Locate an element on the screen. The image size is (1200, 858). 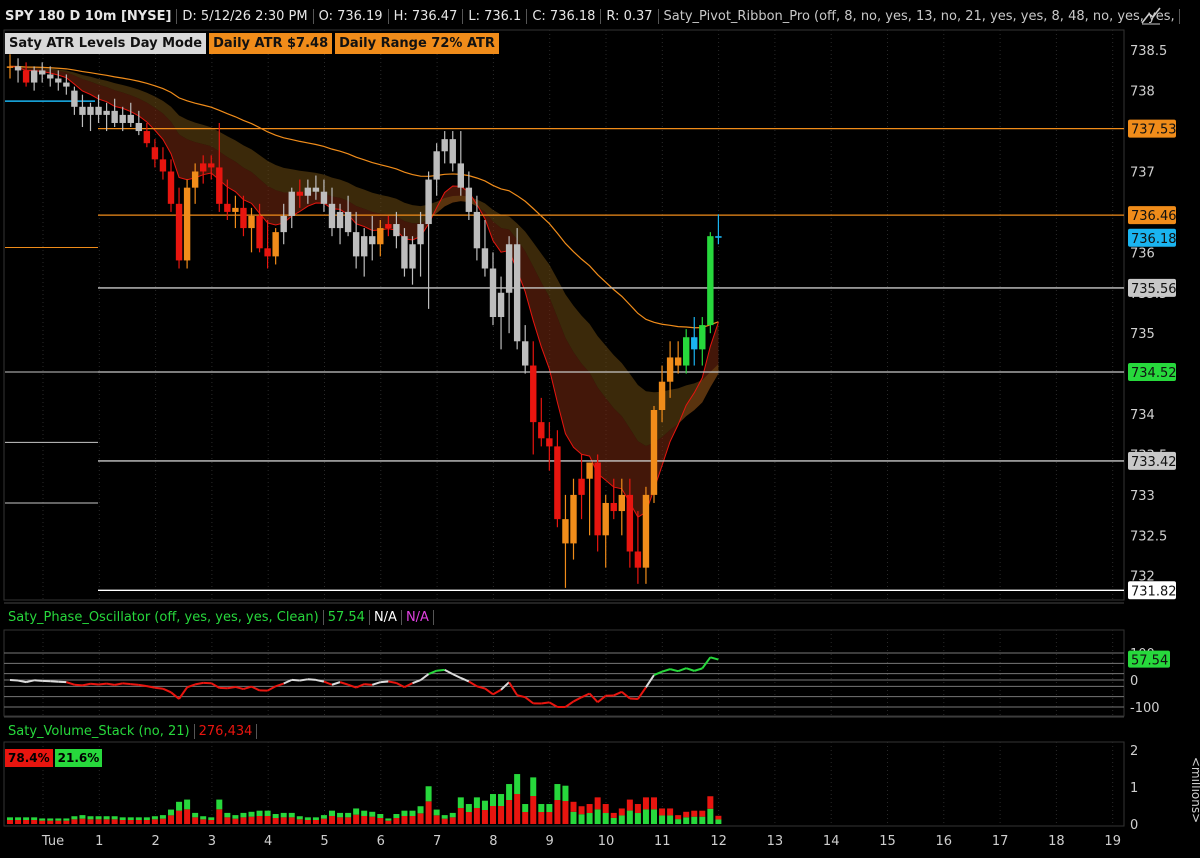
x-tick-label: 13 is located at coordinates (775, 841).